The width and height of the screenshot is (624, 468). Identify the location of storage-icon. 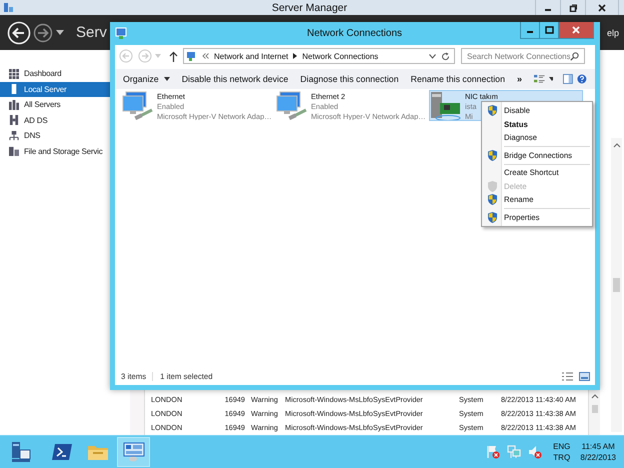
(14, 151).